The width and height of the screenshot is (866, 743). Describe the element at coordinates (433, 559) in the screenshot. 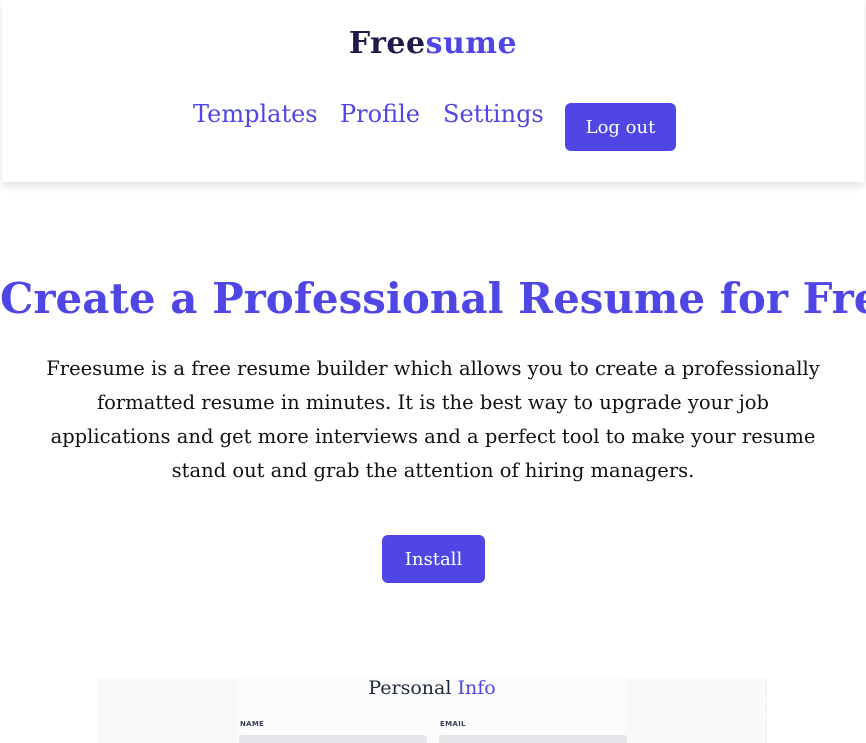

I see `install-button: Install` at that location.